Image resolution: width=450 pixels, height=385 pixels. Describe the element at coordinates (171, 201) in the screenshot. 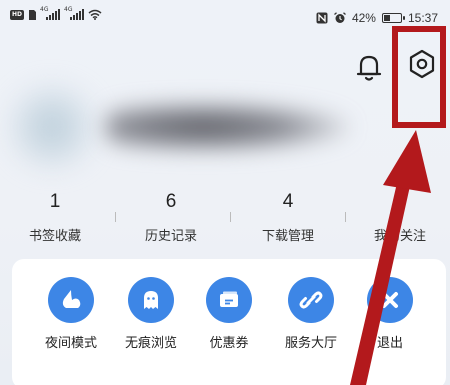

I see `stat-count: 6` at that location.